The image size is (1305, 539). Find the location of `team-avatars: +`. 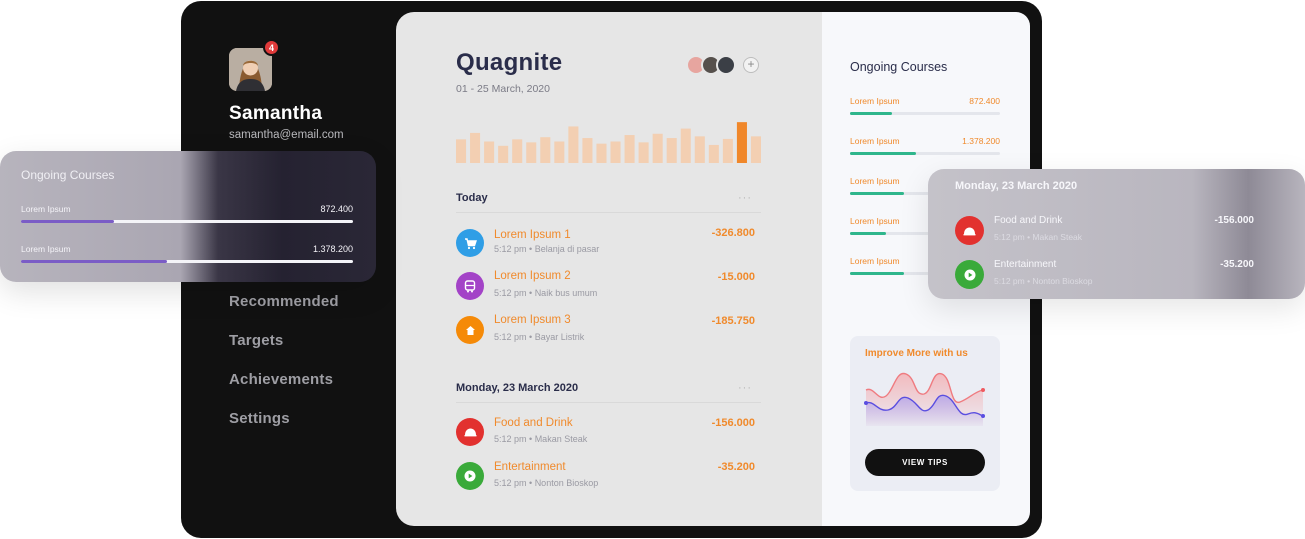

team-avatars: + is located at coordinates (722, 65).